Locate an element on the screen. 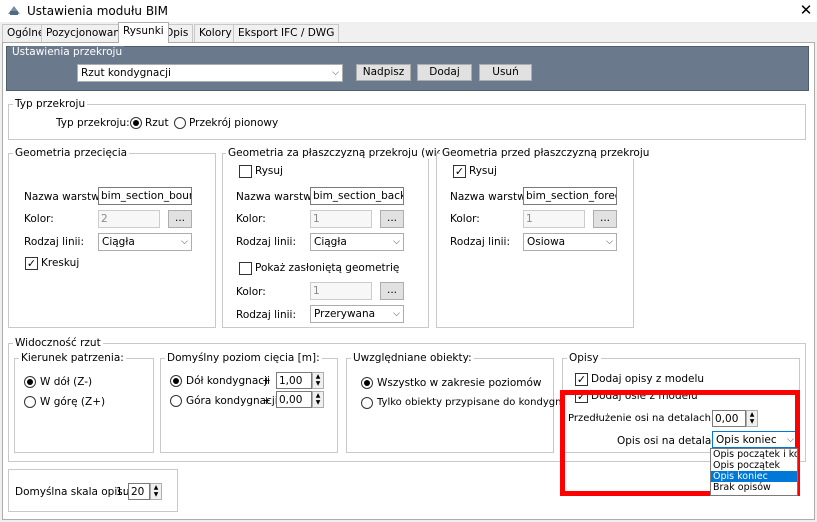 The width and height of the screenshot is (817, 522). top-plus-label: + is located at coordinates (266, 401).